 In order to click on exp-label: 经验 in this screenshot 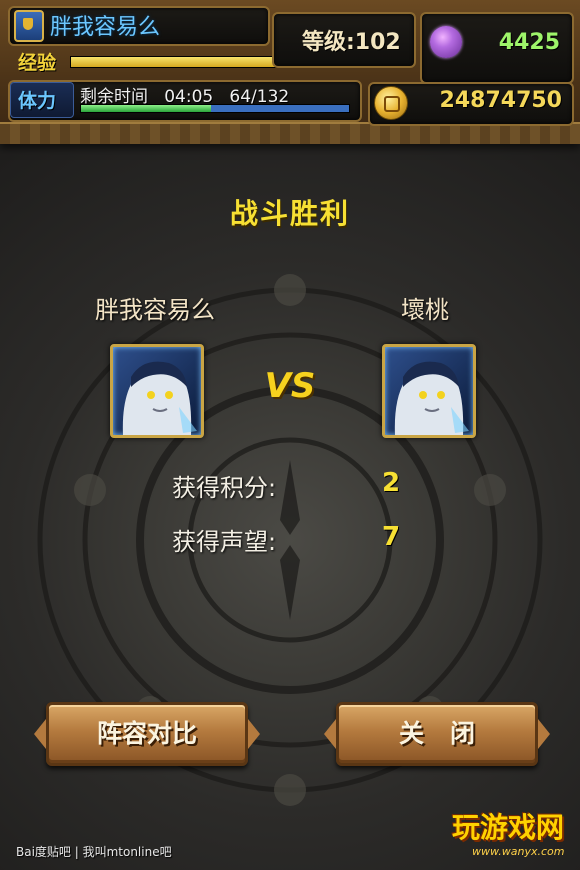, I will do `click(37, 63)`.